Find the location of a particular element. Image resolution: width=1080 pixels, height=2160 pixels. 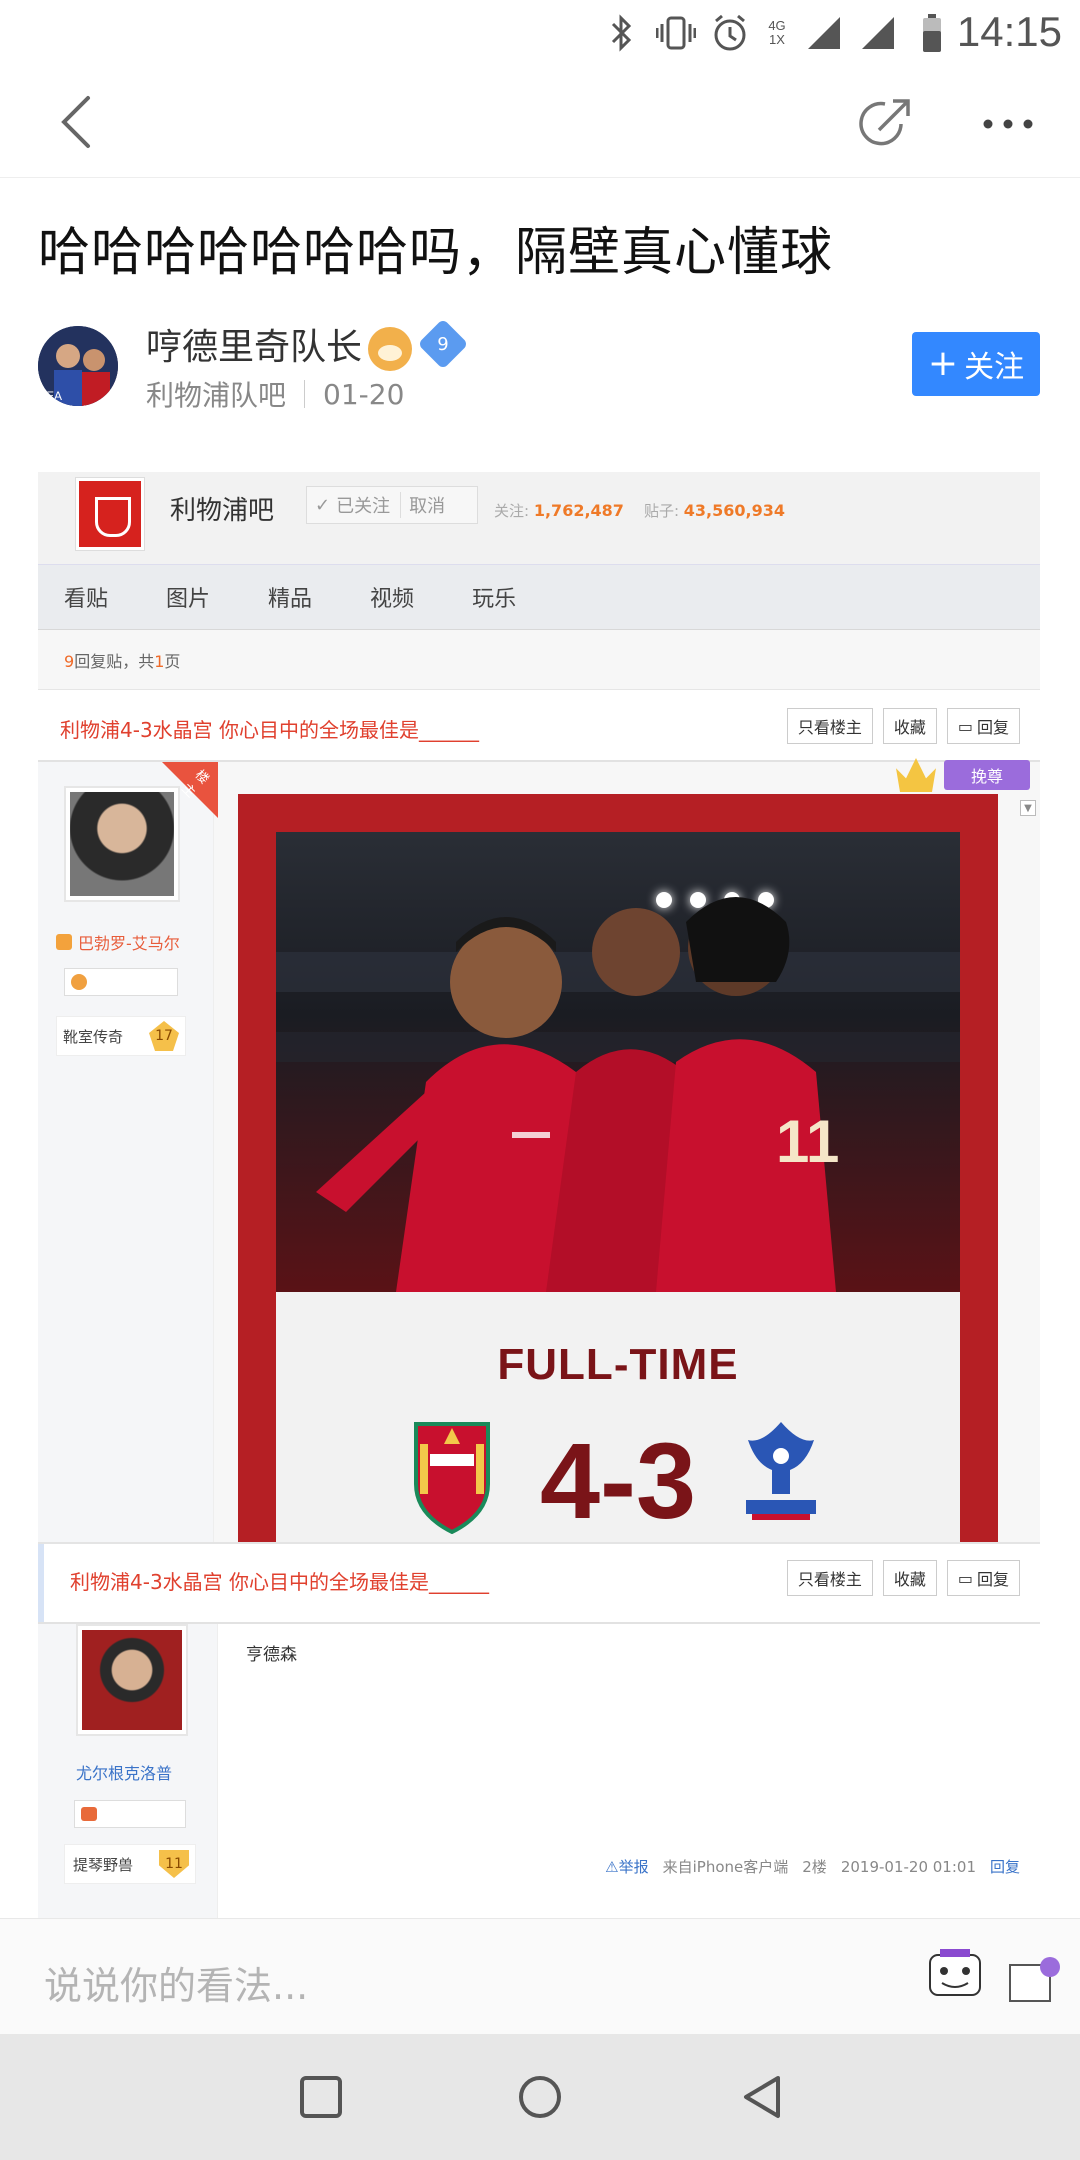

bar-tab: 玩乐 is located at coordinates (494, 599).